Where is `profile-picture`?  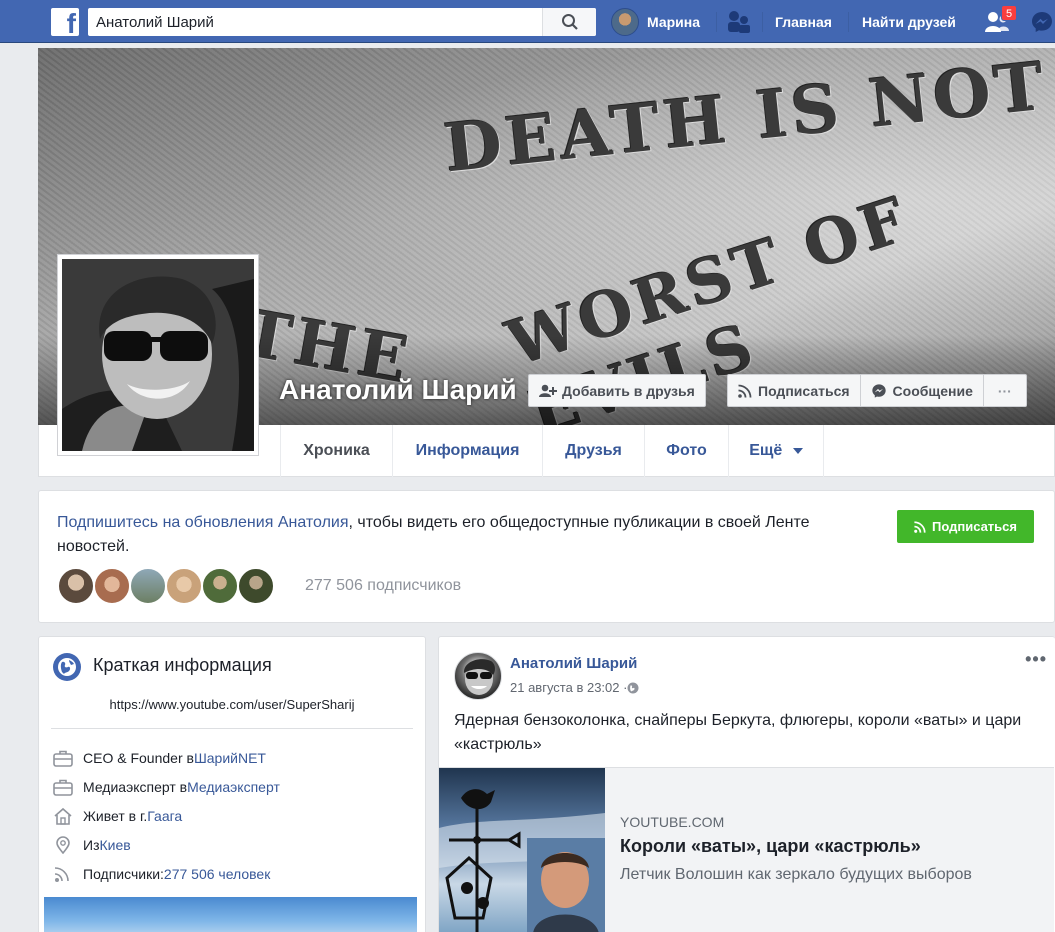
profile-picture is located at coordinates (158, 355).